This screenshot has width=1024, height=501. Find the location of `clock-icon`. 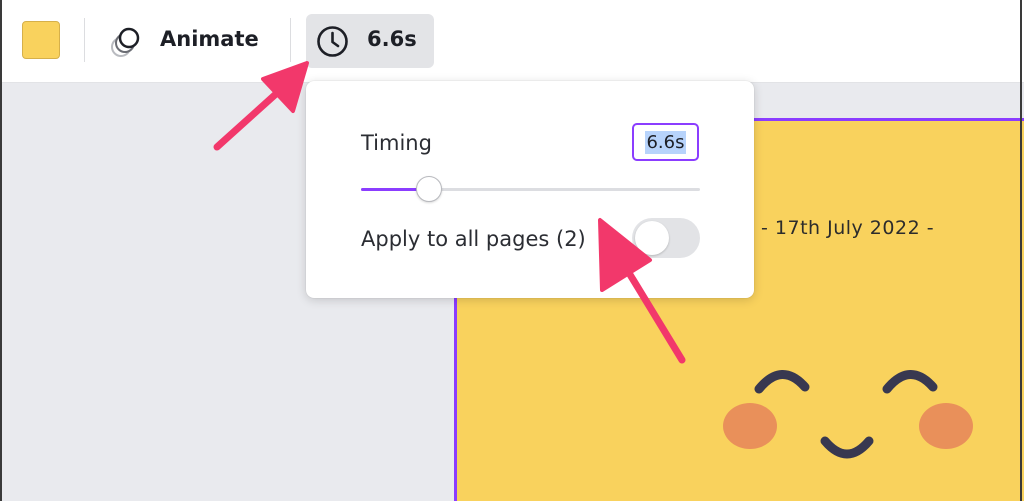

clock-icon is located at coordinates (332, 41).